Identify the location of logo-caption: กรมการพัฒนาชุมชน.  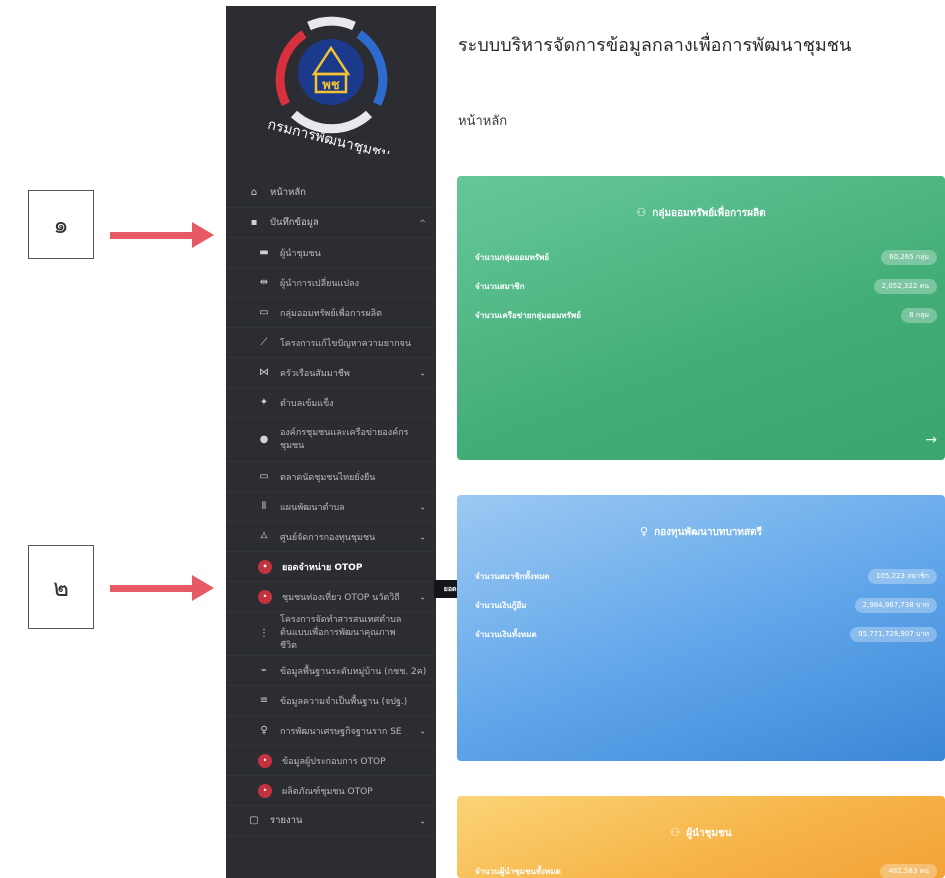
(329, 135).